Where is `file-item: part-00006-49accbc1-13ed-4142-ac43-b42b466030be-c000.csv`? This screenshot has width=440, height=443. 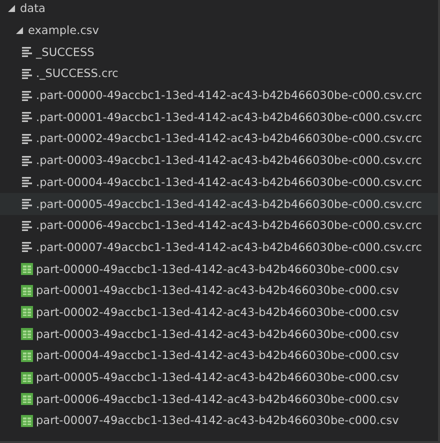
file-item: part-00006-49accbc1-13ed-4142-ac43-b42b466030be-c000.csv is located at coordinates (219, 399).